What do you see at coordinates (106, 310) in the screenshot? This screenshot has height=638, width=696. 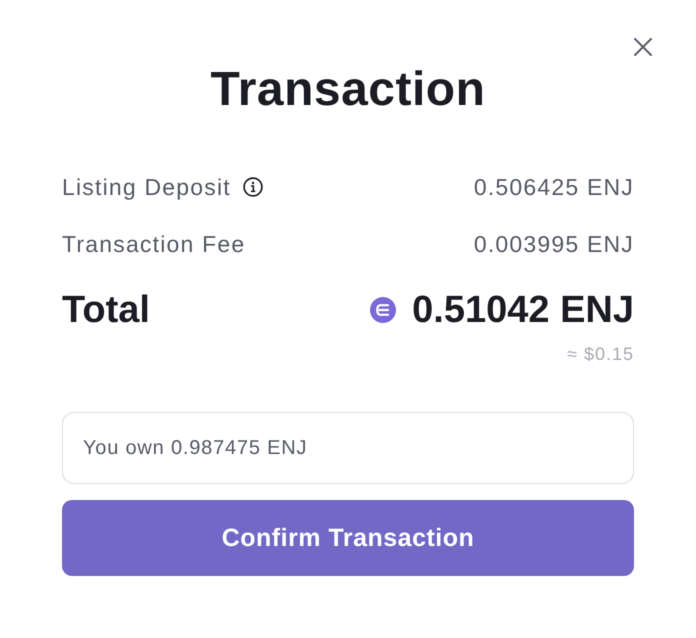 I see `total-label: Total` at bounding box center [106, 310].